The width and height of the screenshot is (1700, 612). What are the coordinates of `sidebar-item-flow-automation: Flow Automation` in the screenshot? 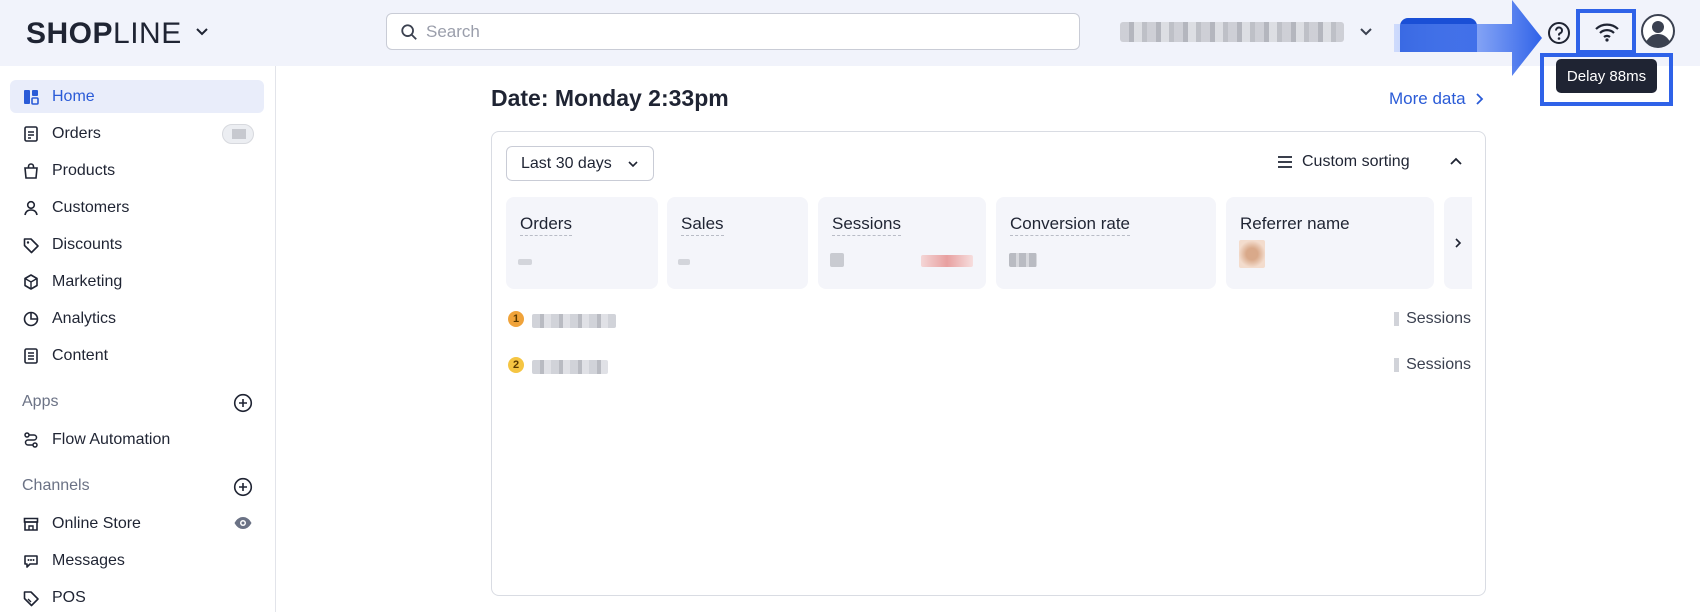 It's located at (137, 439).